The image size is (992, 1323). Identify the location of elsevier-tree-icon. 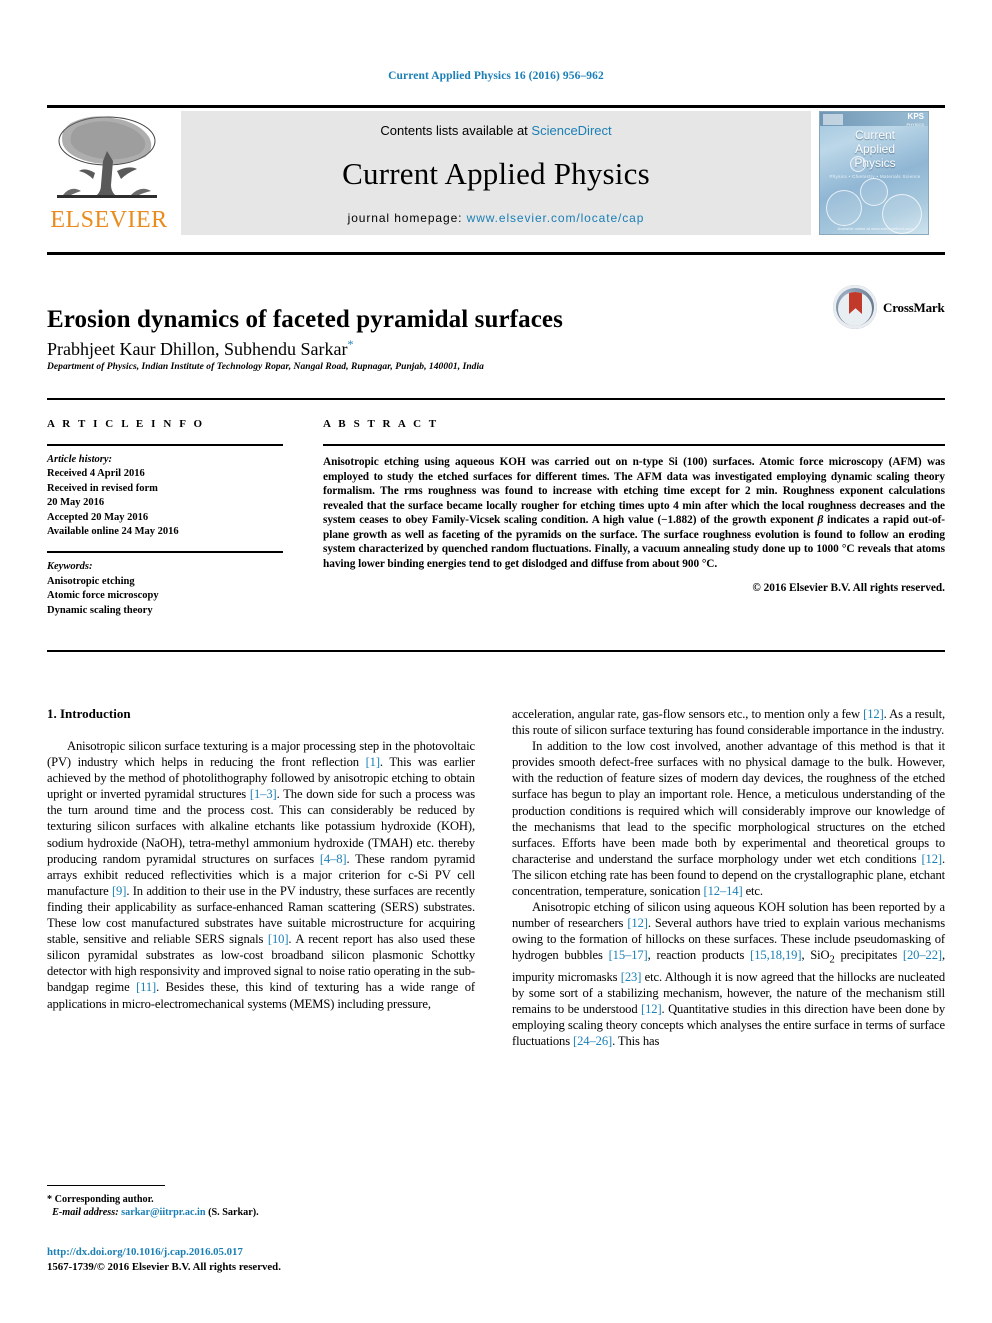
(107, 159).